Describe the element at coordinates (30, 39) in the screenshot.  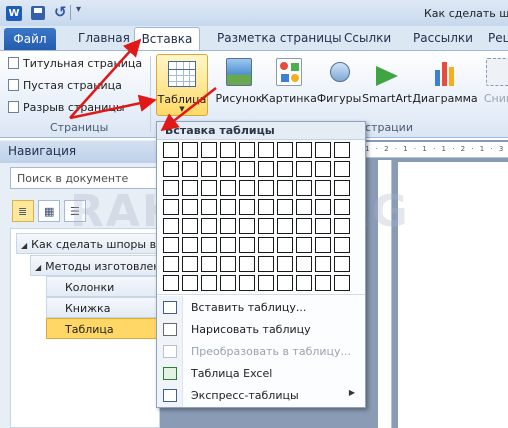
I see `tab-file: Файл` at that location.